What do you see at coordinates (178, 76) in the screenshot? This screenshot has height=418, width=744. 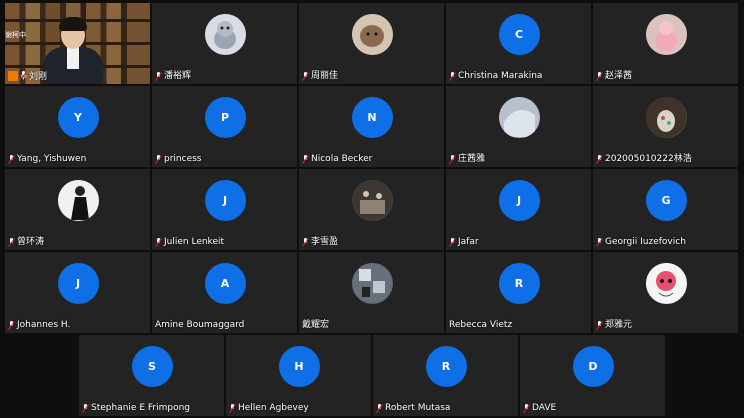 I see `participant-name: 潘裕辉` at bounding box center [178, 76].